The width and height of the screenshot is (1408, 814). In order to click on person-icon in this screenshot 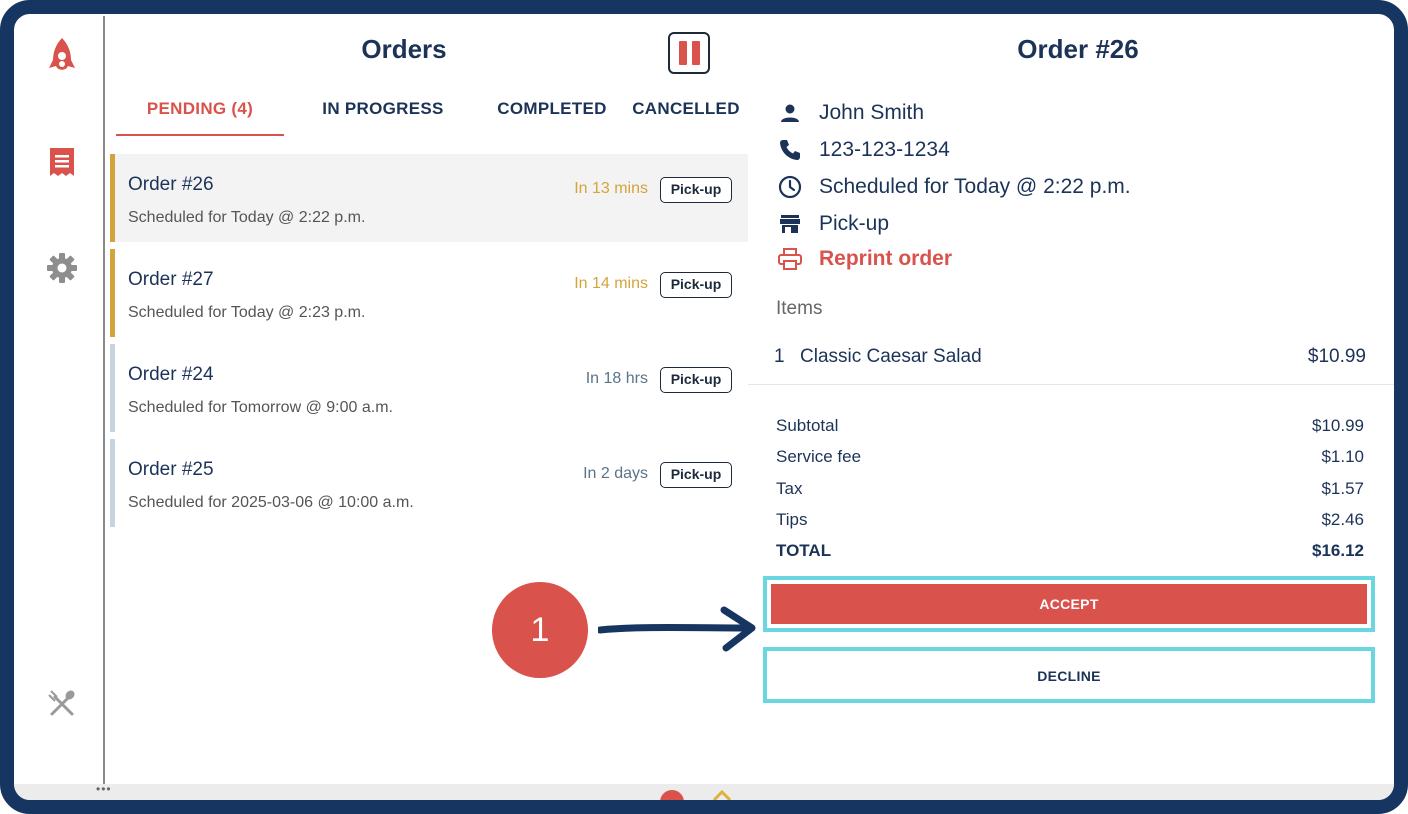, I will do `click(790, 113)`.